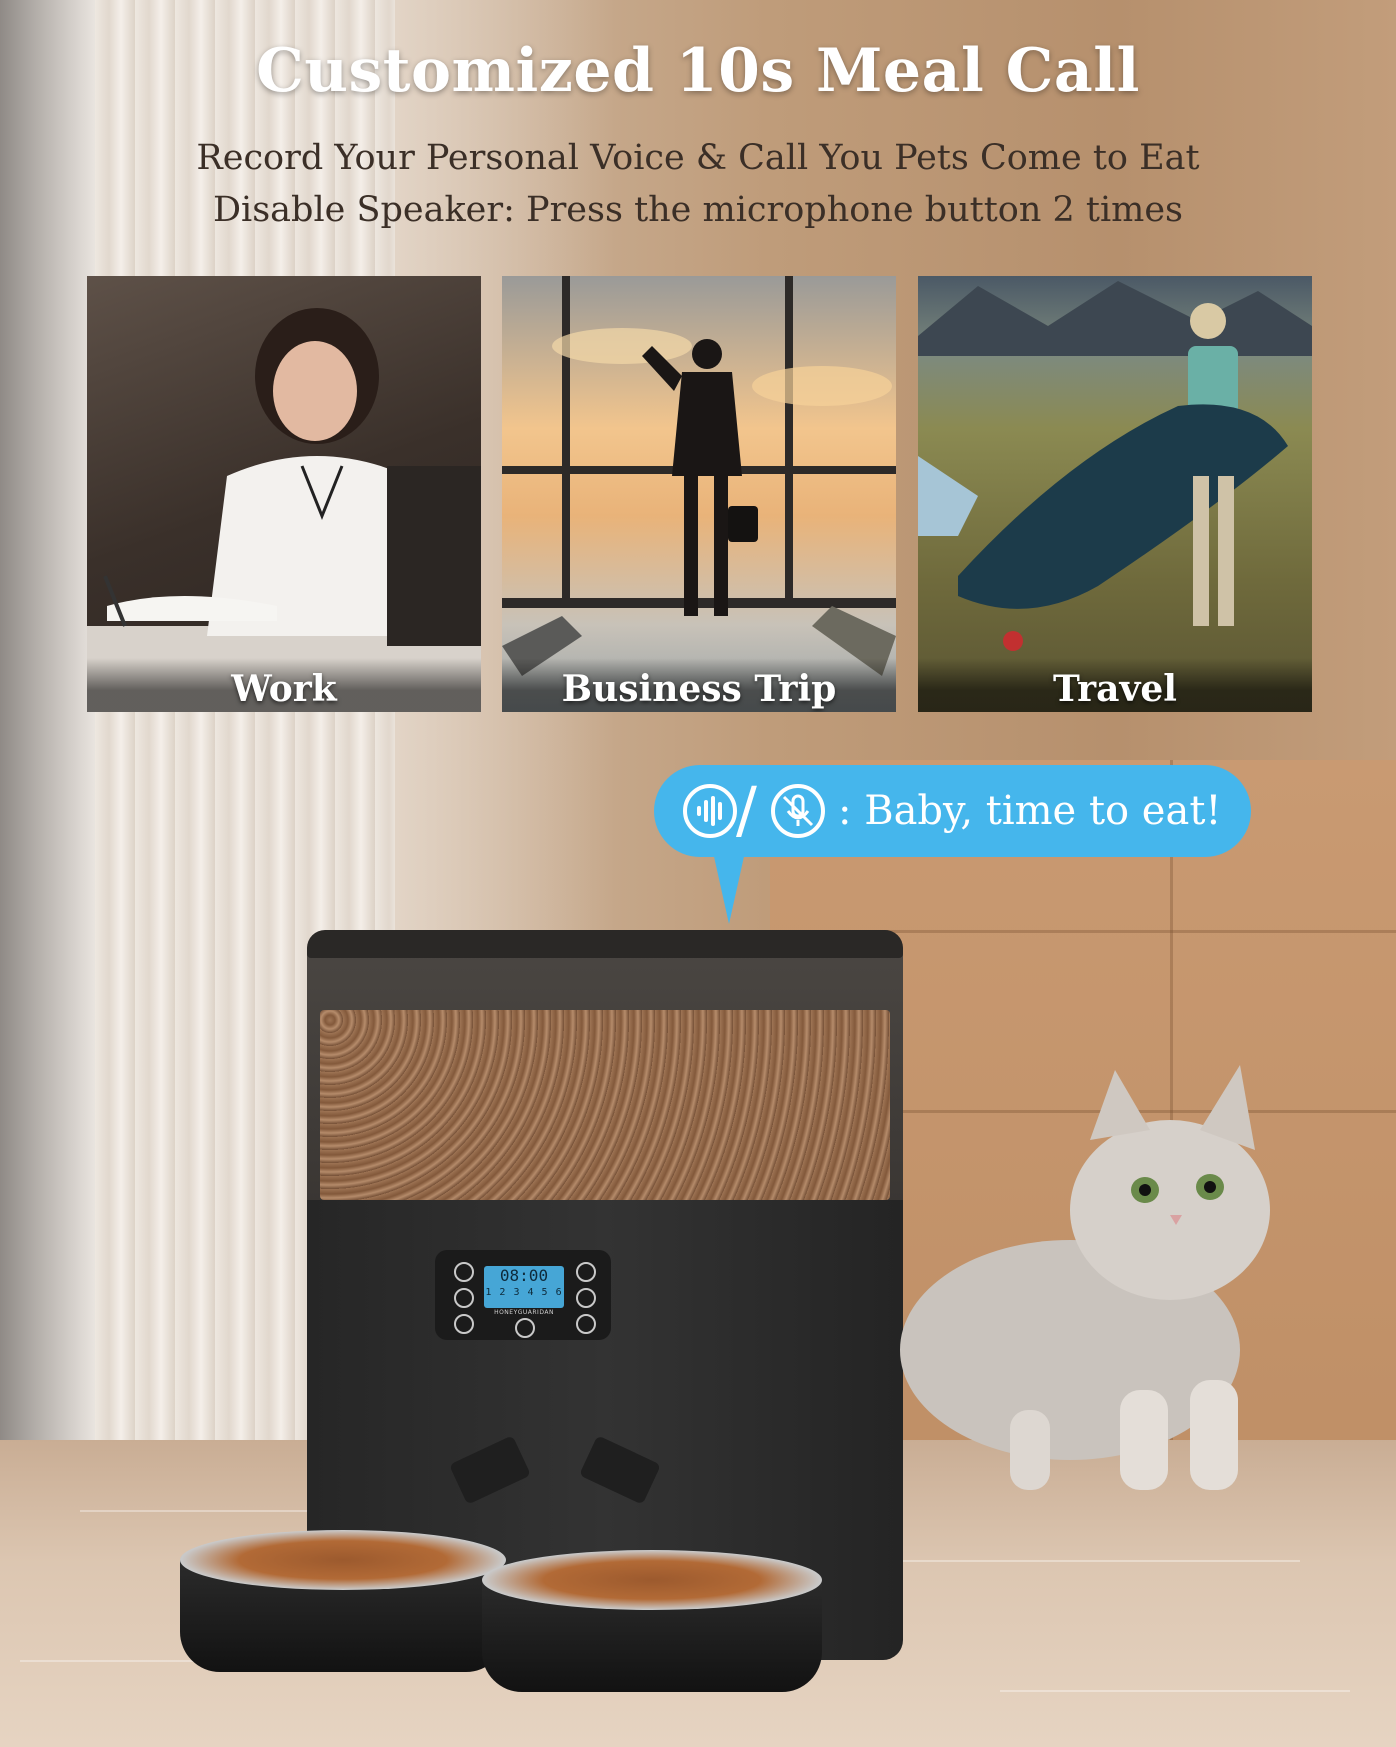  What do you see at coordinates (524, 1292) in the screenshot?
I see `lcd-meal-slots: 1 2 3 4 5 6` at bounding box center [524, 1292].